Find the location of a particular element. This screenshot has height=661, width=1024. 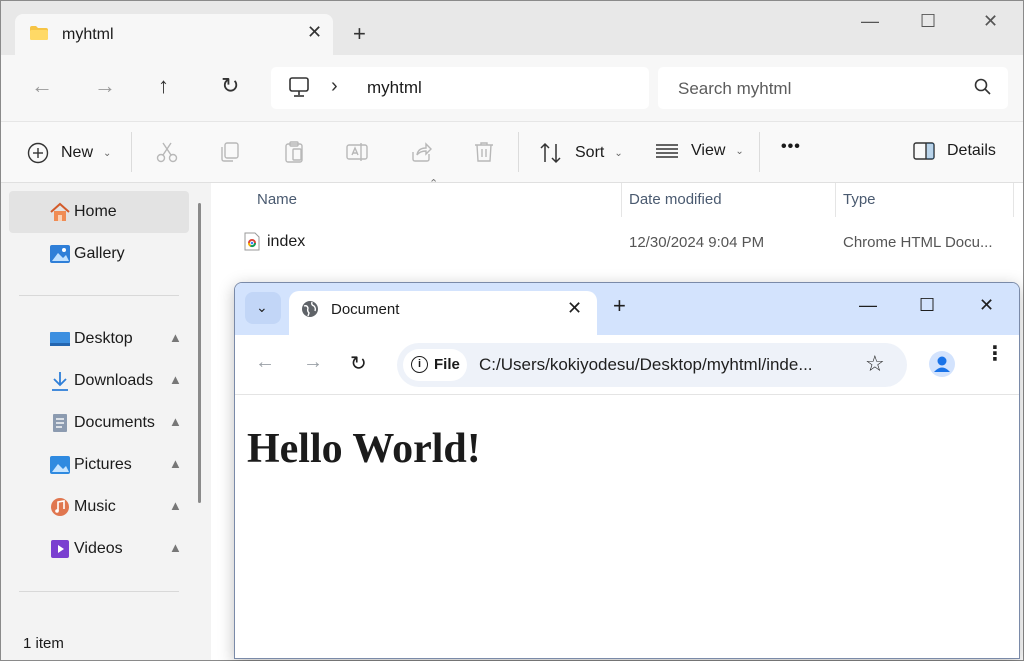

rename-icon is located at coordinates (357, 152).